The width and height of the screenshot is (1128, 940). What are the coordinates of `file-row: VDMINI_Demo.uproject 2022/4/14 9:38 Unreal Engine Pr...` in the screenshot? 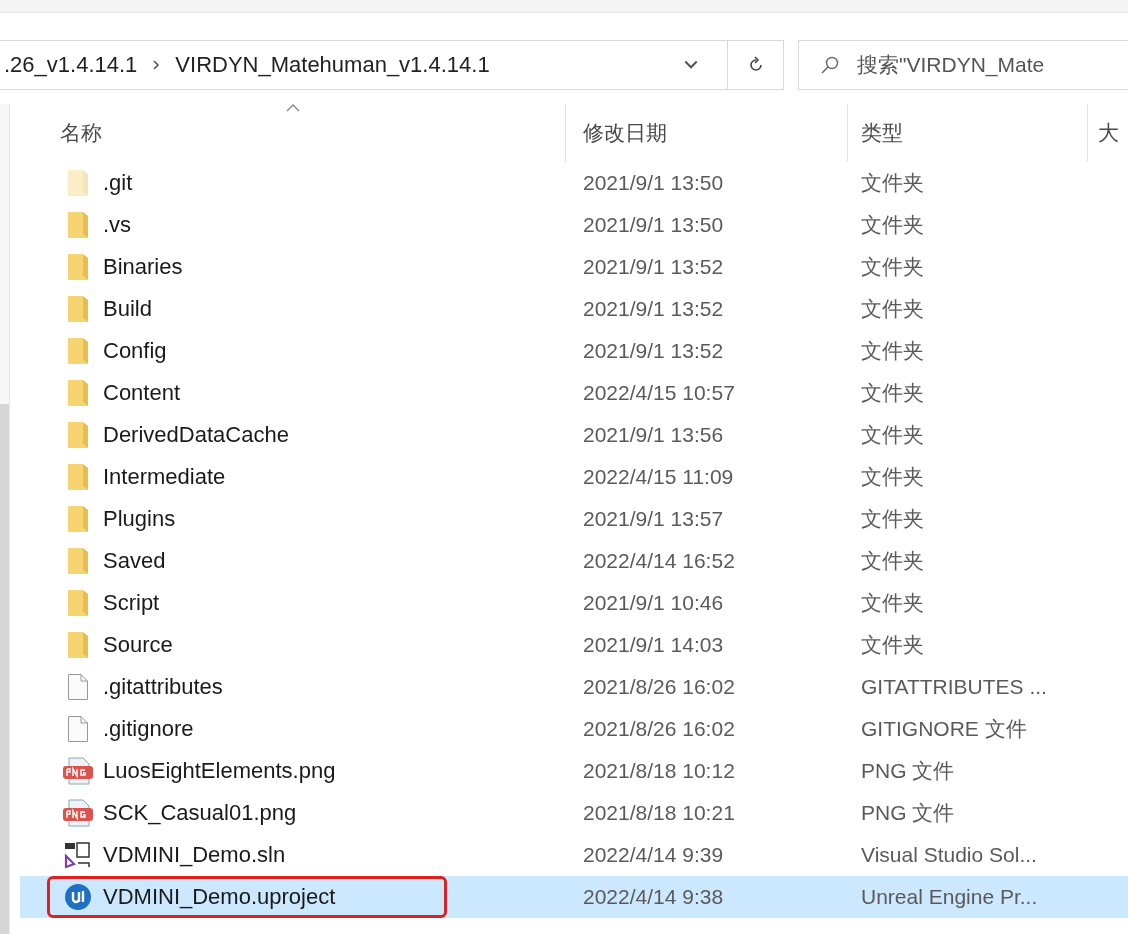 It's located at (574, 897).